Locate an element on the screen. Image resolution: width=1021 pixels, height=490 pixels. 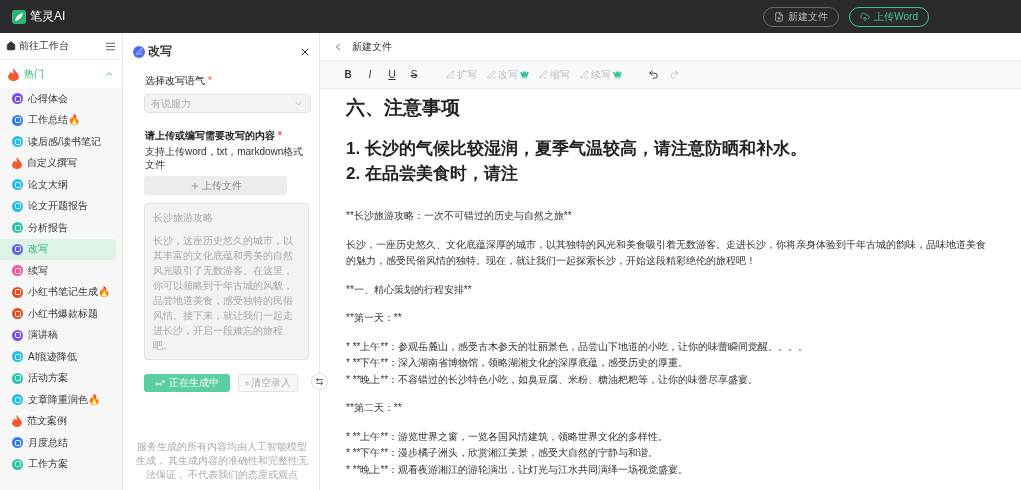
body-text: * **晚上**：不容错过的长沙特色小吃，如臭豆腐、米粉、糖油粑粑等，让你的味蕾尽享盛宴。 is located at coordinates (553, 379).